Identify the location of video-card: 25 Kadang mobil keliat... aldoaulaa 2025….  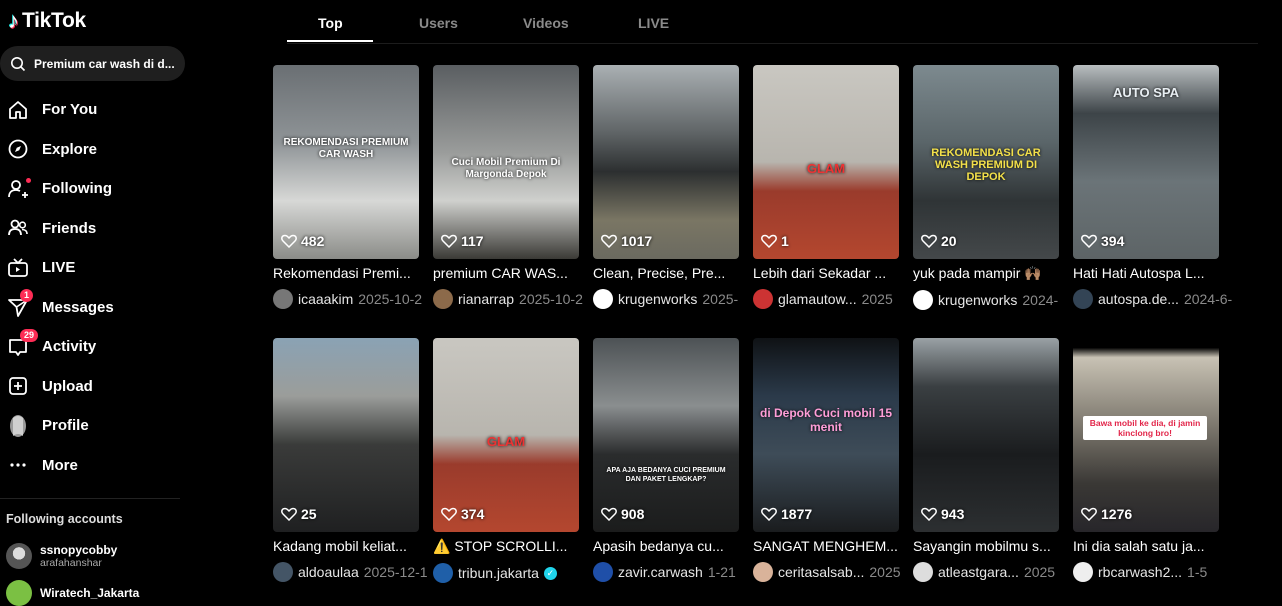
(350, 460).